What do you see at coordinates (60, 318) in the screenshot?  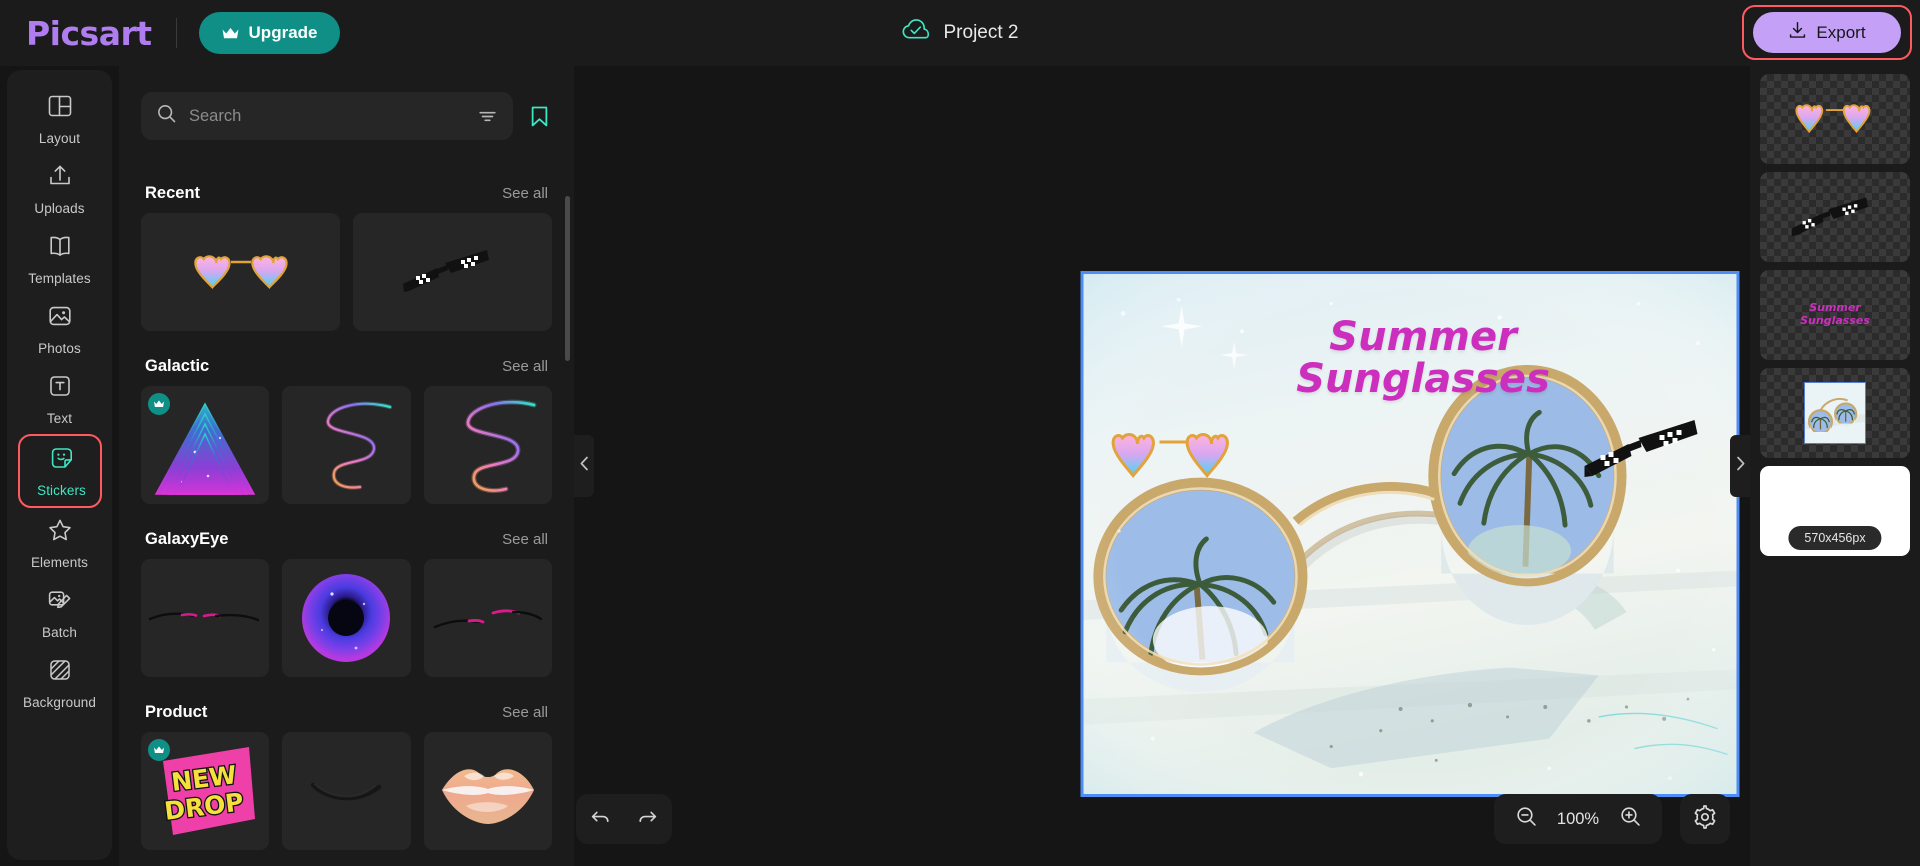 I see `photos-icon` at bounding box center [60, 318].